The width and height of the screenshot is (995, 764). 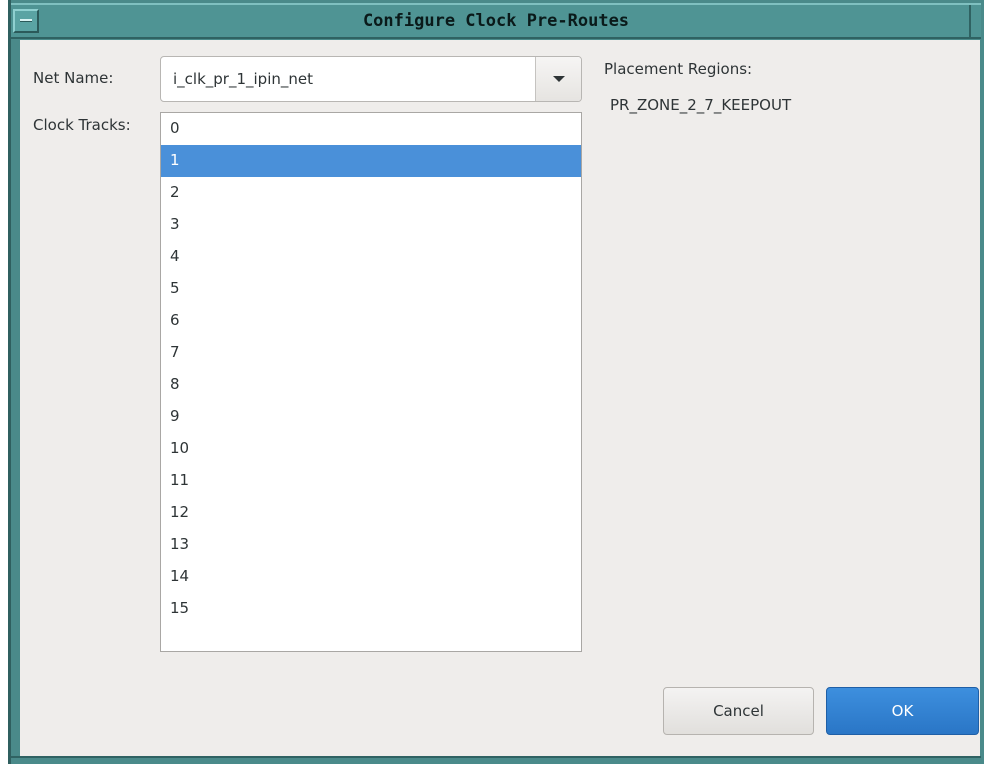 I want to click on clock-track-item: 4, so click(x=371, y=257).